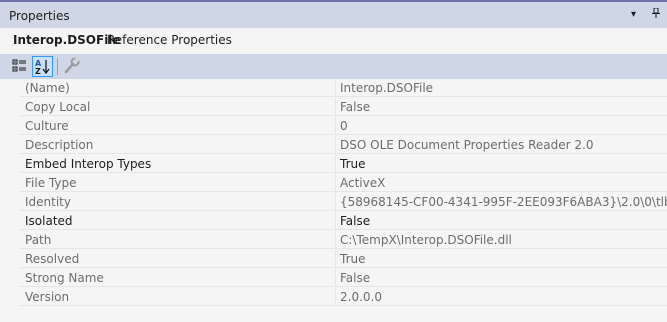 Image resolution: width=667 pixels, height=322 pixels. What do you see at coordinates (67, 40) in the screenshot?
I see `object-name: Interop.DSOFile` at bounding box center [67, 40].